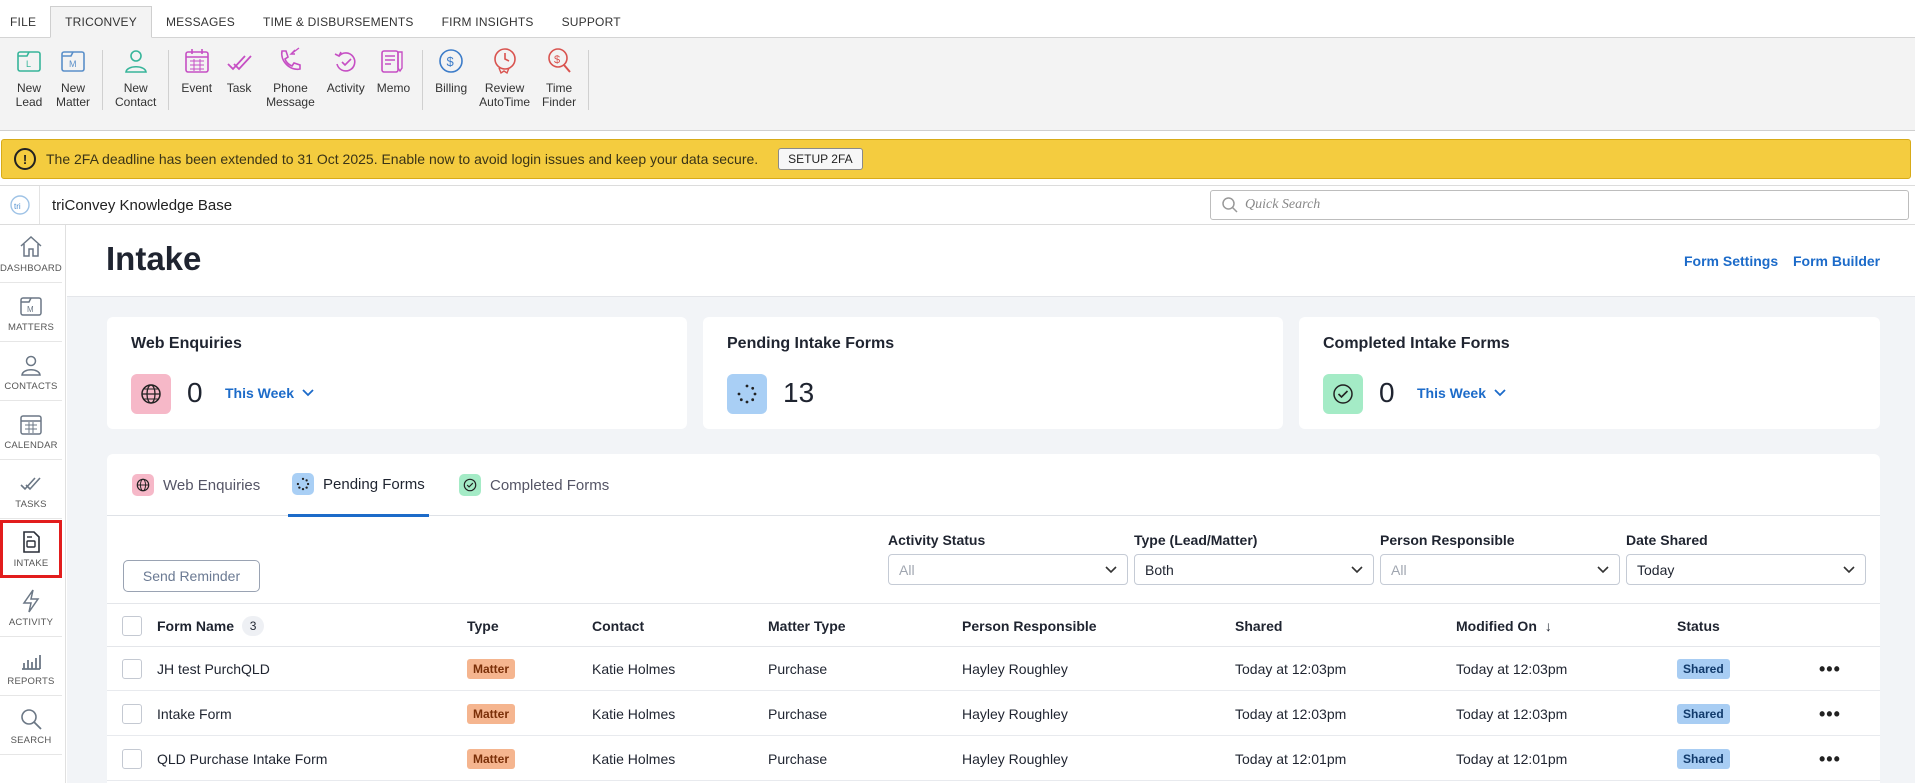 This screenshot has width=1915, height=783. What do you see at coordinates (196, 485) in the screenshot?
I see `tab-web-enquiries: Web Enquiries` at bounding box center [196, 485].